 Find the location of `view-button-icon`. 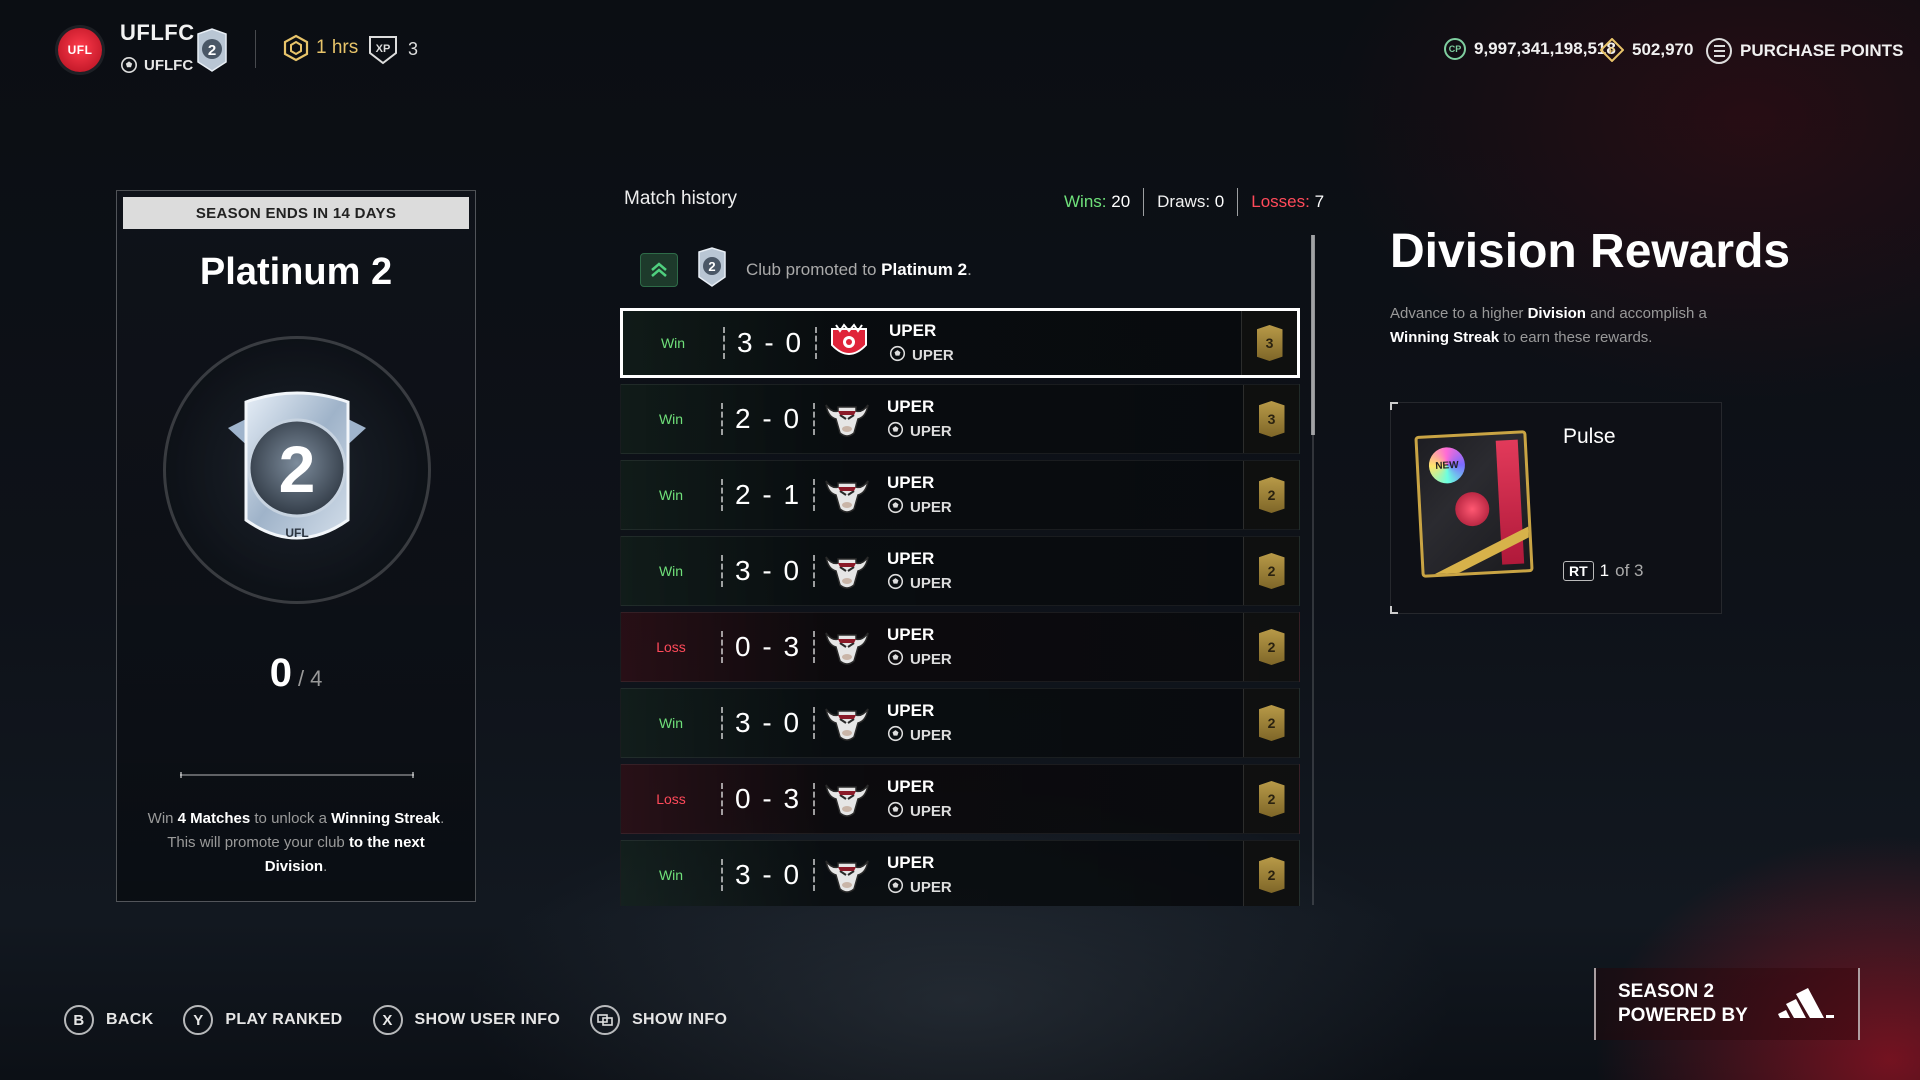

view-button-icon is located at coordinates (605, 1020).